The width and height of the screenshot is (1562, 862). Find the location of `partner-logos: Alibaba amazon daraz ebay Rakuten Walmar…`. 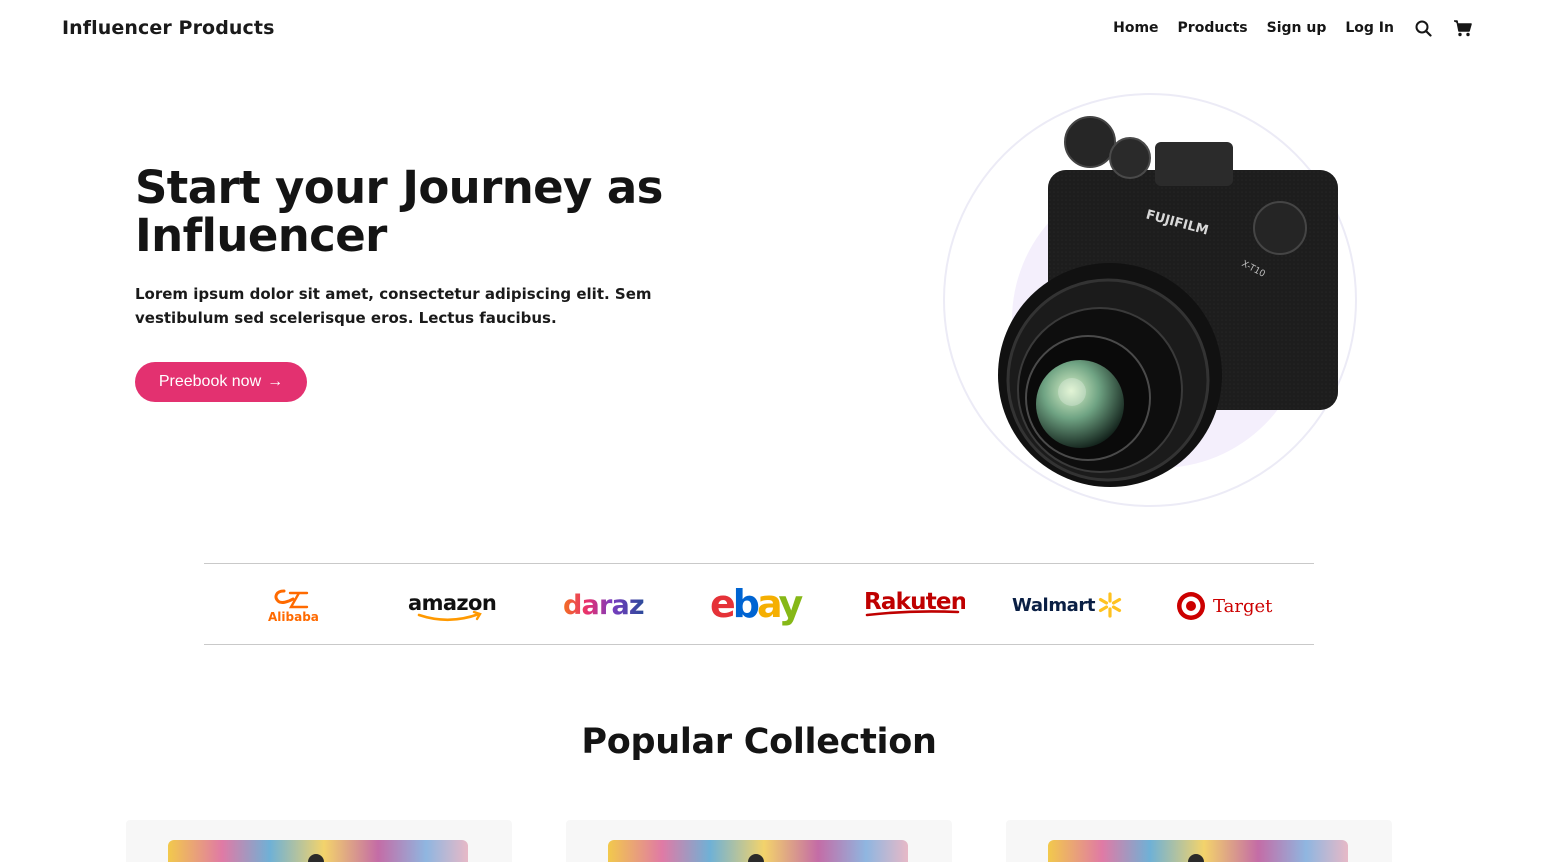

partner-logos: Alibaba amazon daraz ebay Rakuten Walmar… is located at coordinates (759, 604).